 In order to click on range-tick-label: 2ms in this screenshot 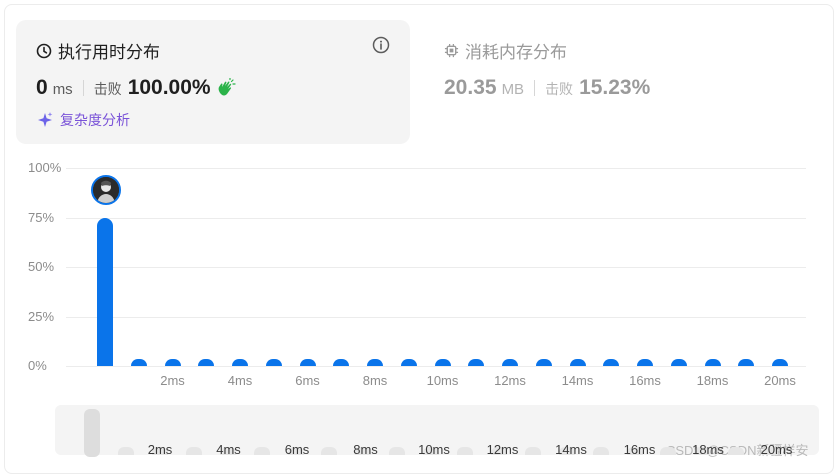, I will do `click(160, 449)`.